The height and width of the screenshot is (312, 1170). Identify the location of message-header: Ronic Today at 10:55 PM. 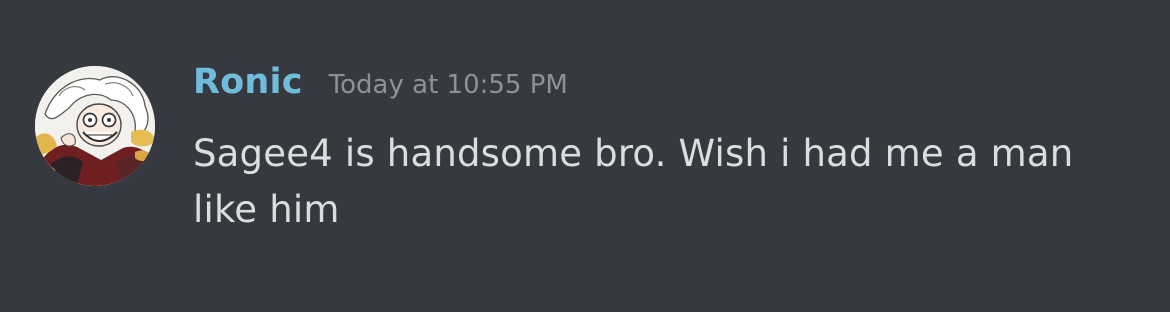
(380, 82).